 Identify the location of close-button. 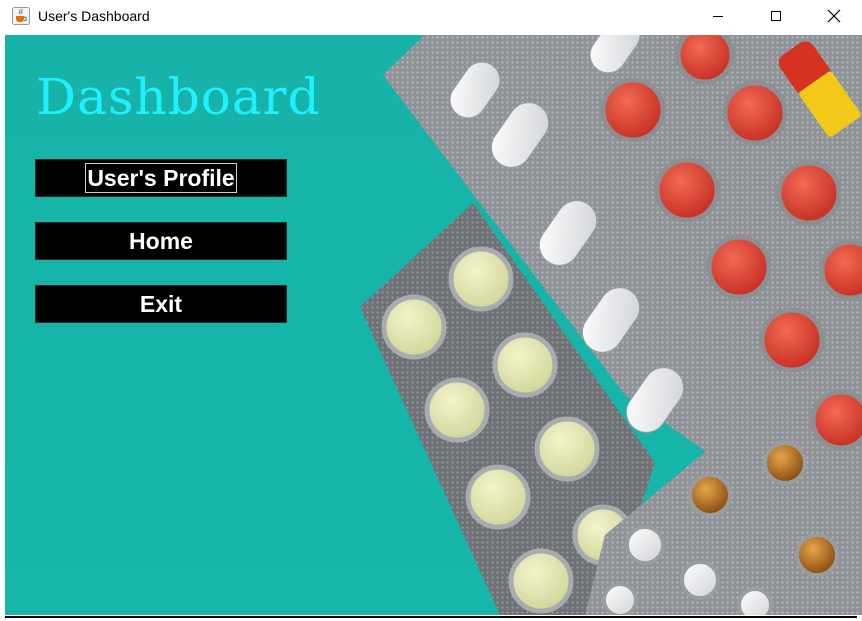
(833, 15).